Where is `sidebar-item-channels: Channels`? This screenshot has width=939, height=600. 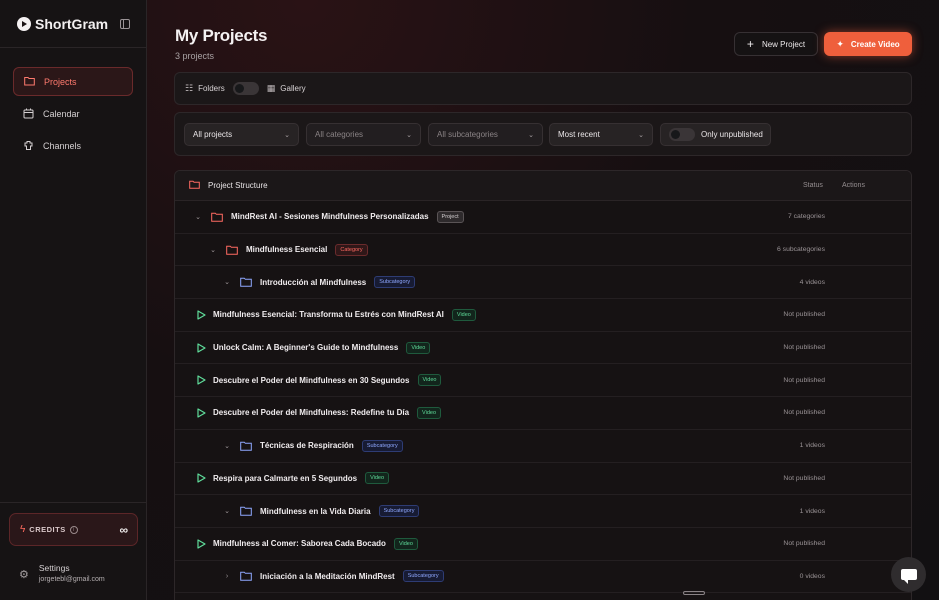
sidebar-item-channels: Channels is located at coordinates (73, 145).